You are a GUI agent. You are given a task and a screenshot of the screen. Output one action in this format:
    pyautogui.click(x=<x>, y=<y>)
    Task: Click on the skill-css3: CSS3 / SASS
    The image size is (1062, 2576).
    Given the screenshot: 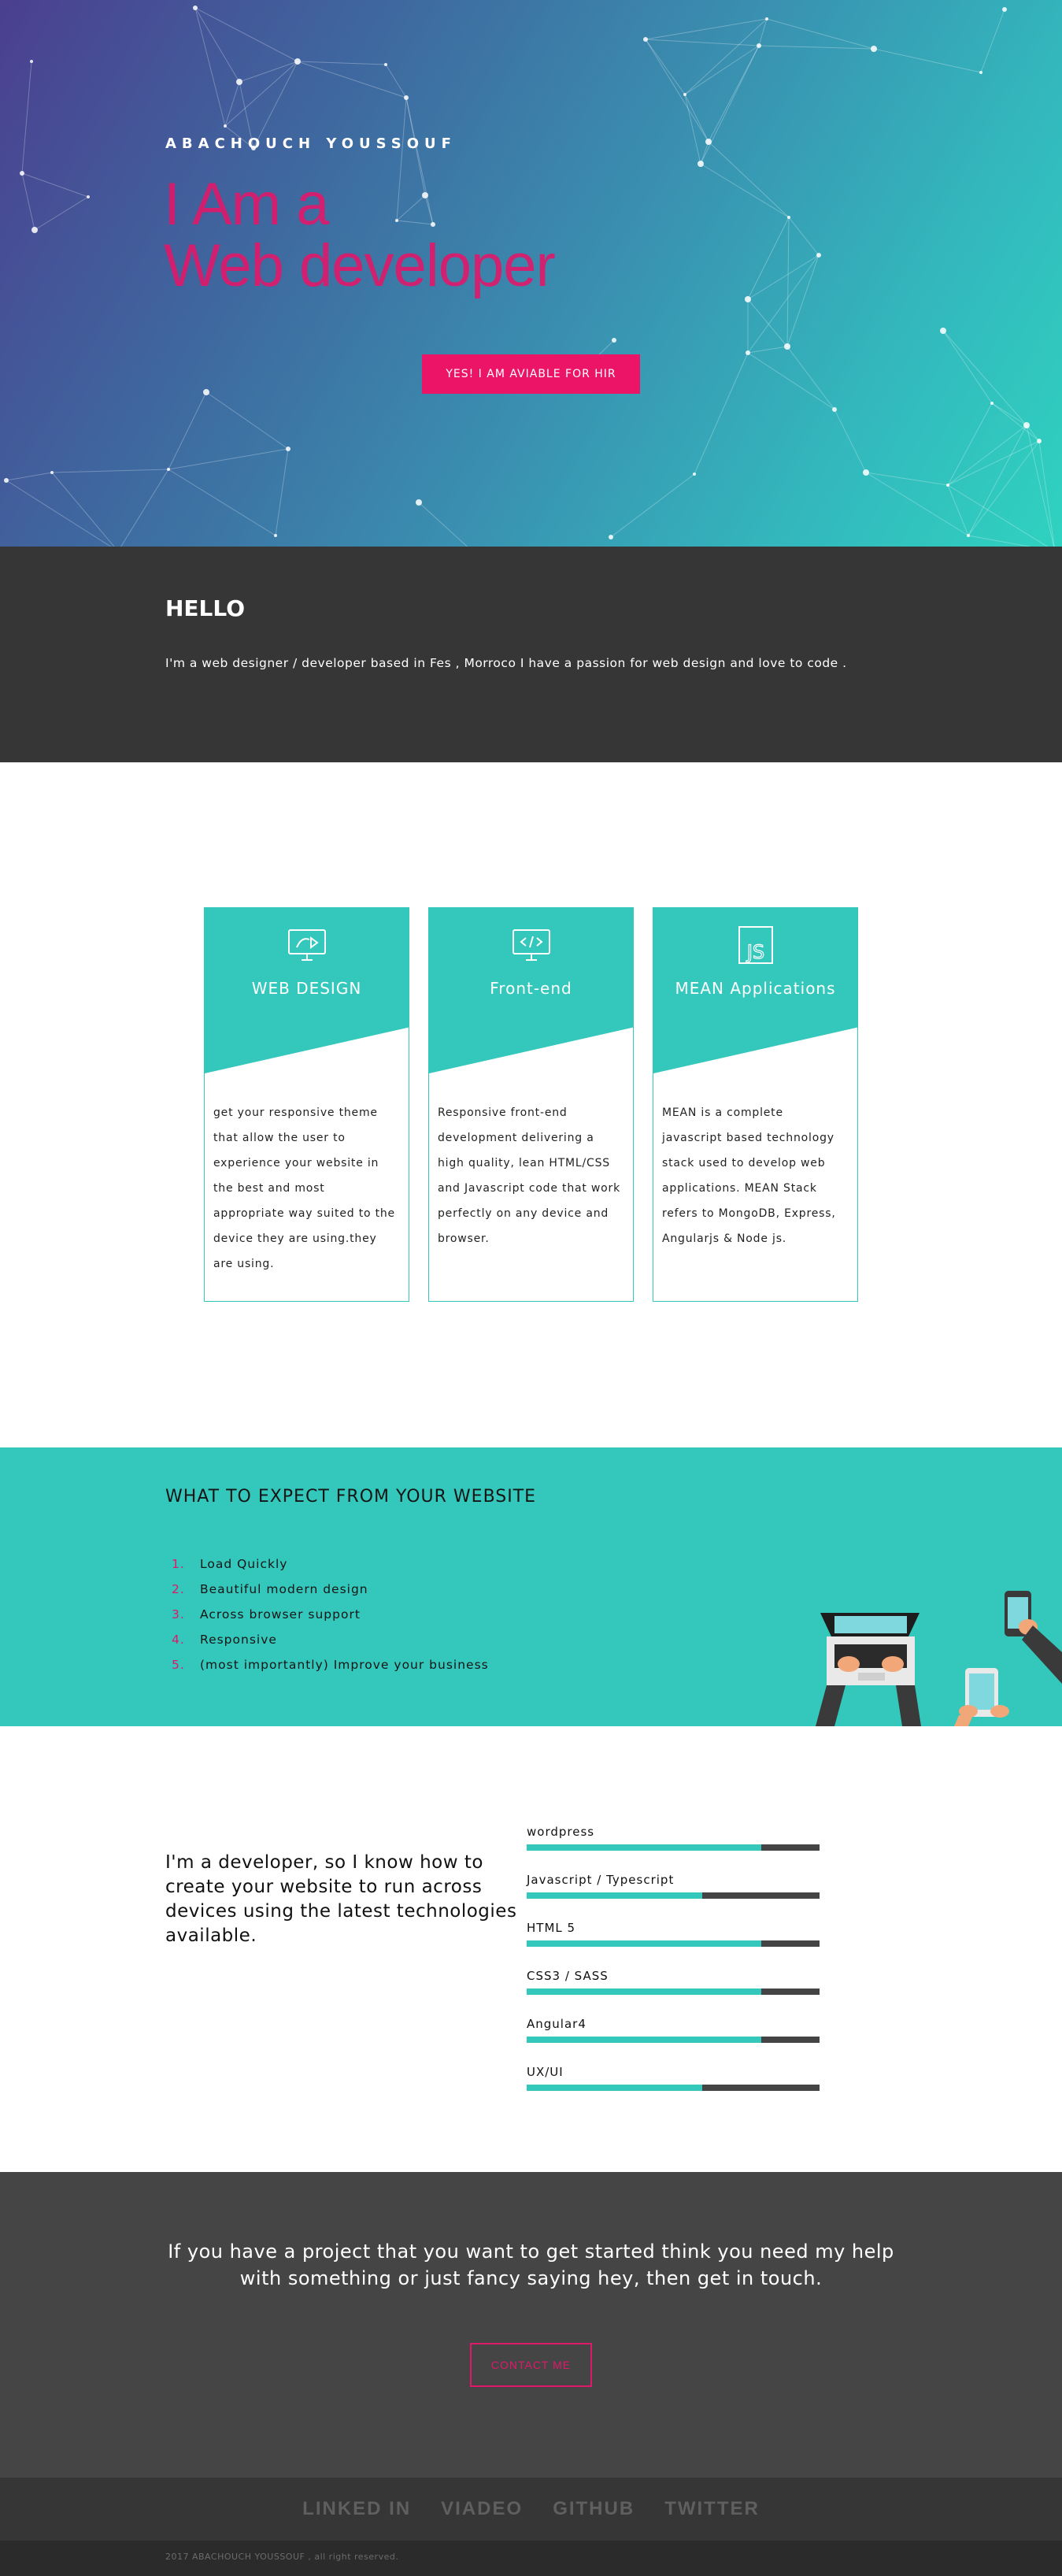 What is the action you would take?
    pyautogui.click(x=673, y=1981)
    